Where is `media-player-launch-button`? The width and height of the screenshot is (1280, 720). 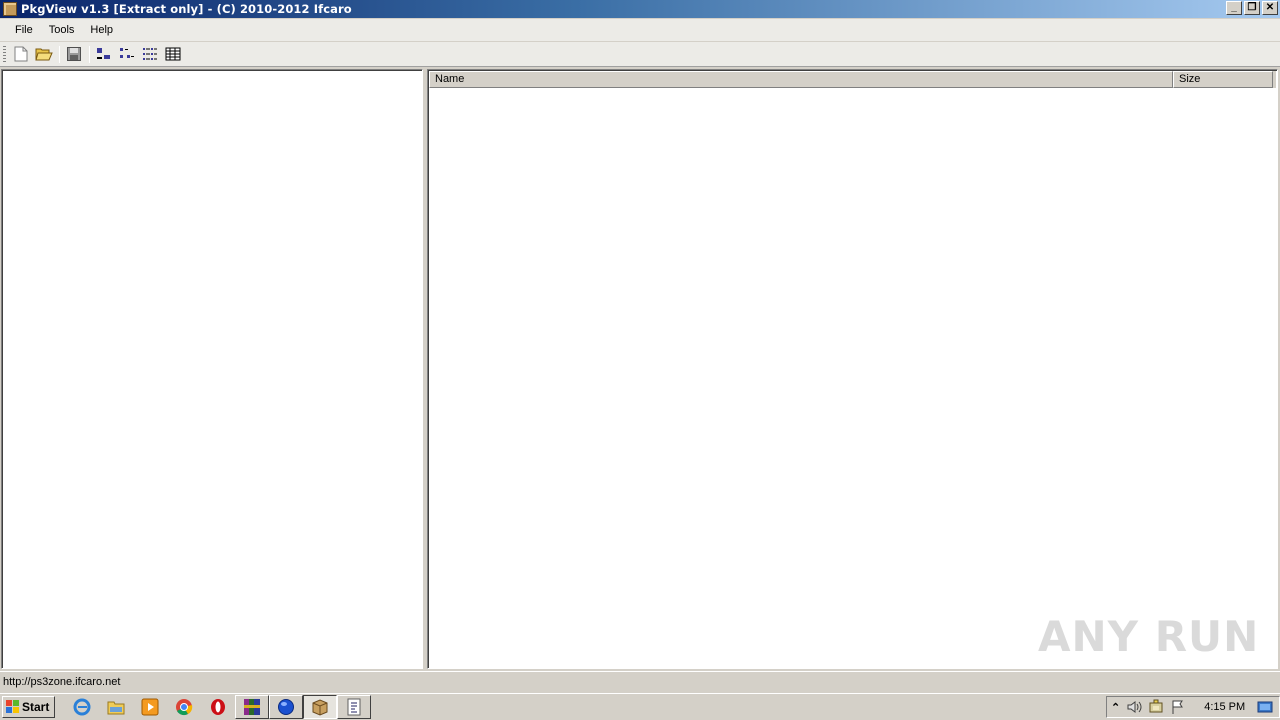
media-player-launch-button is located at coordinates (150, 707).